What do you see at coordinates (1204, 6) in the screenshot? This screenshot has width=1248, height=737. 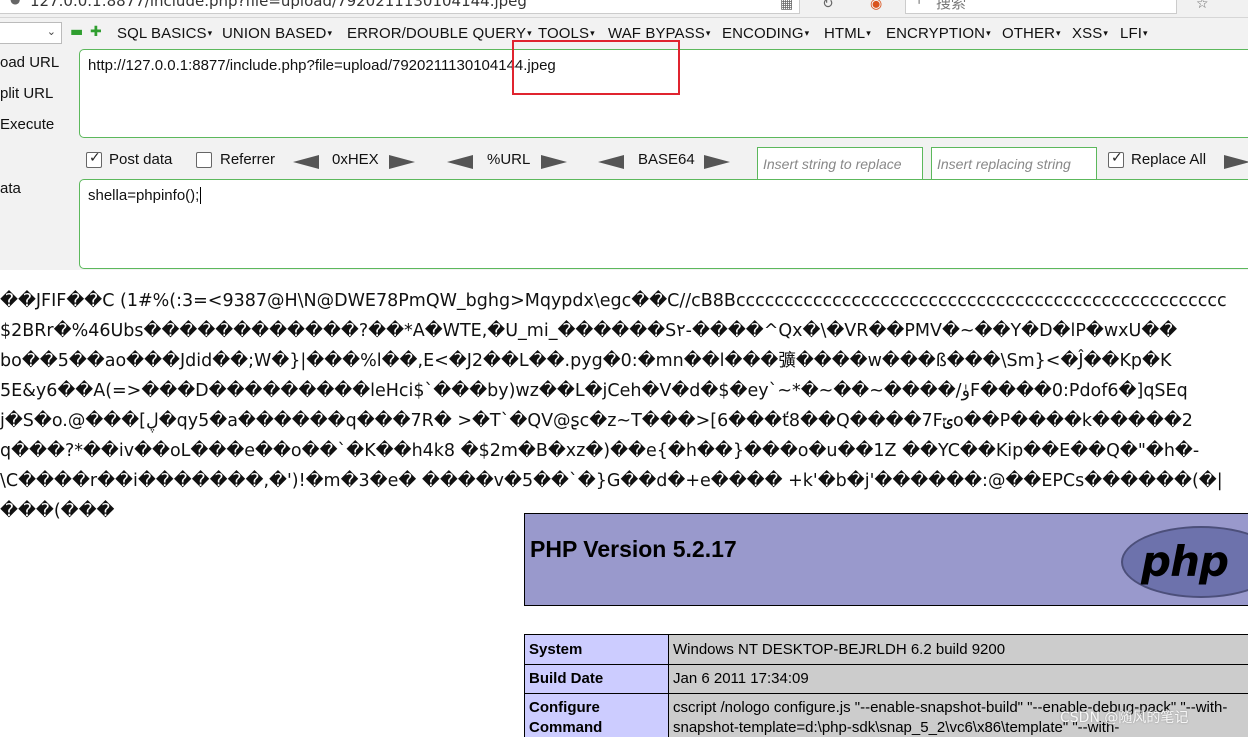 I see `bookmark-star-icon: ☆` at bounding box center [1204, 6].